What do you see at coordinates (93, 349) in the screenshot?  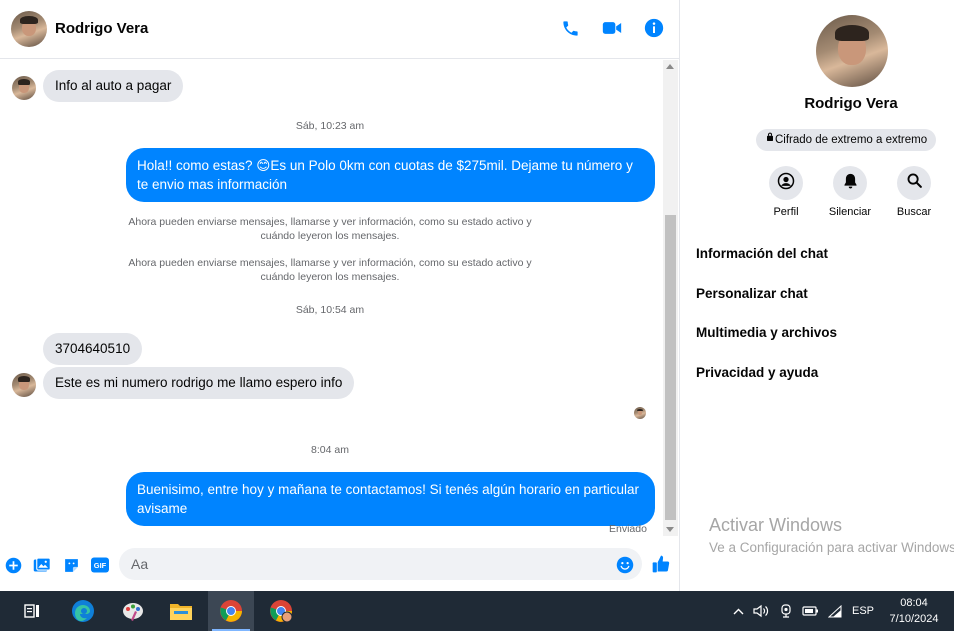 I see `incoming-message: 3704640510` at bounding box center [93, 349].